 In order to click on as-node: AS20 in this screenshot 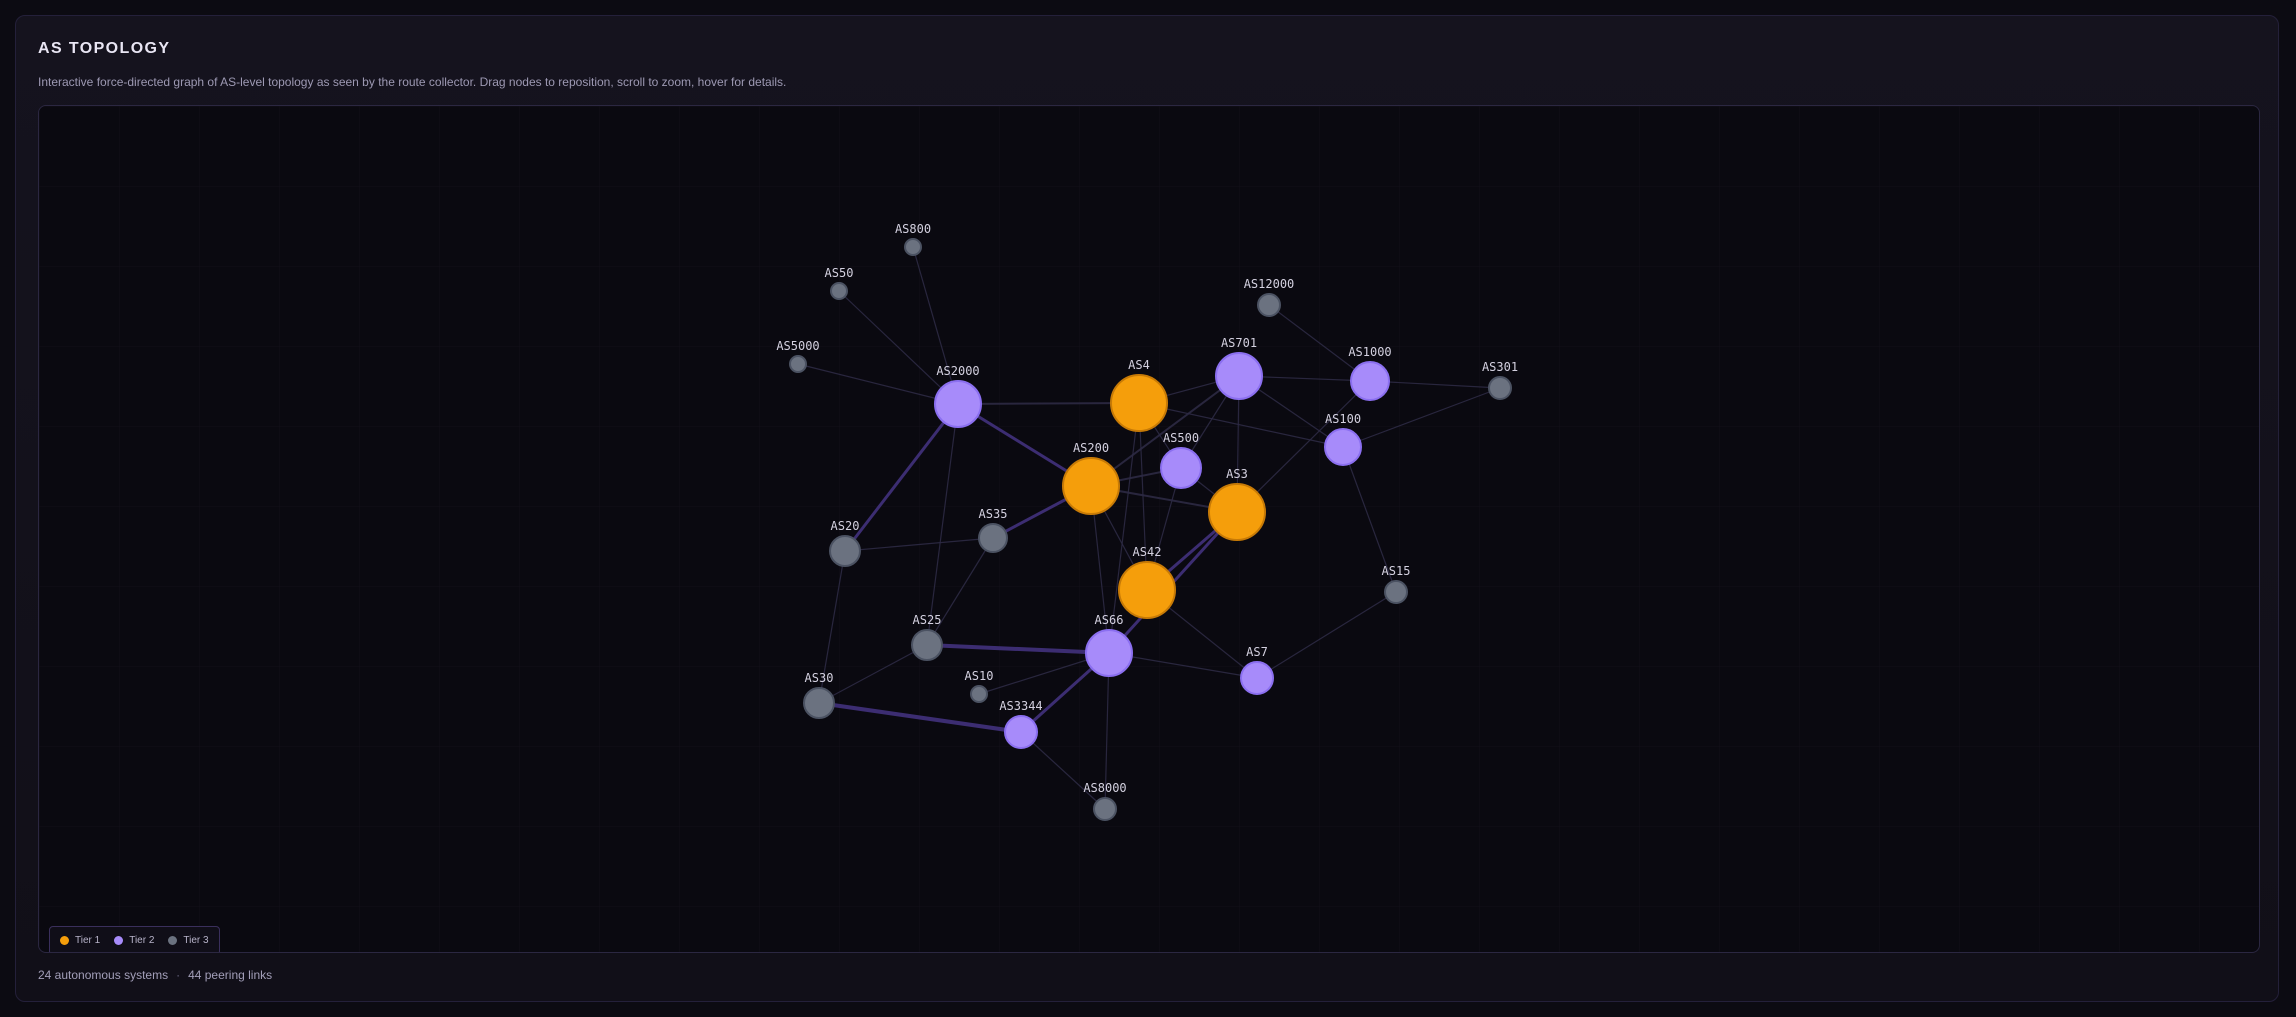, I will do `click(845, 543)`.